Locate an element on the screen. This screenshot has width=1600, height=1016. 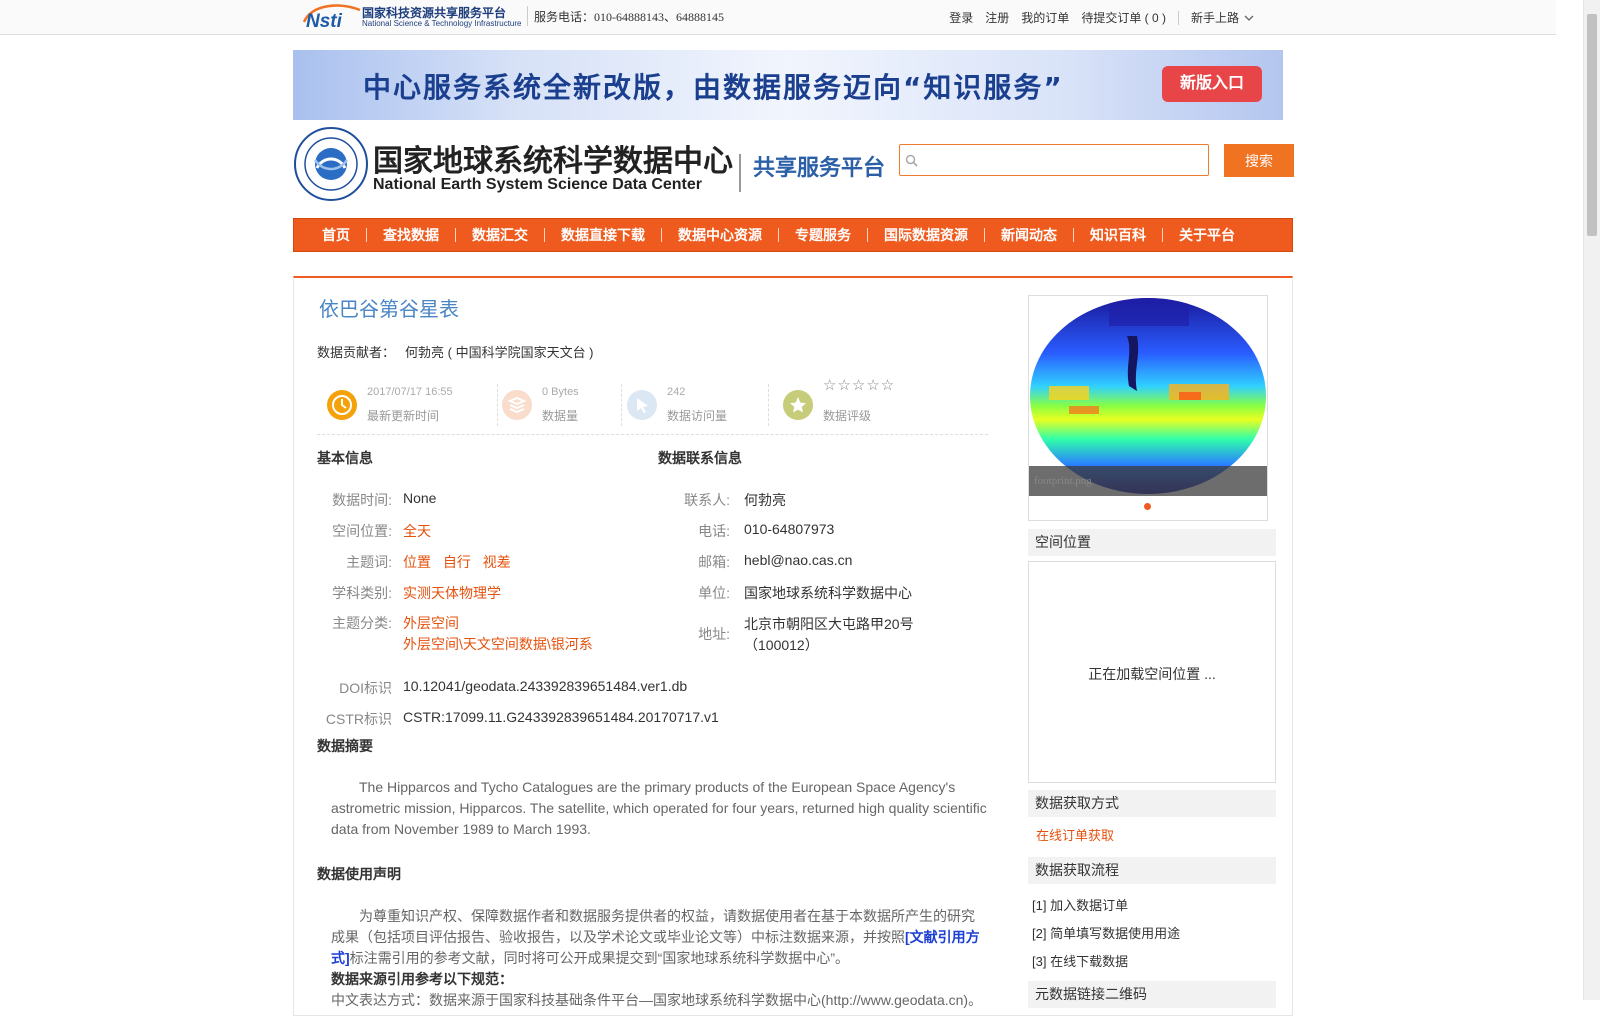
pending-orders-link: 待提交订单 ( 0 ) is located at coordinates (1123, 17).